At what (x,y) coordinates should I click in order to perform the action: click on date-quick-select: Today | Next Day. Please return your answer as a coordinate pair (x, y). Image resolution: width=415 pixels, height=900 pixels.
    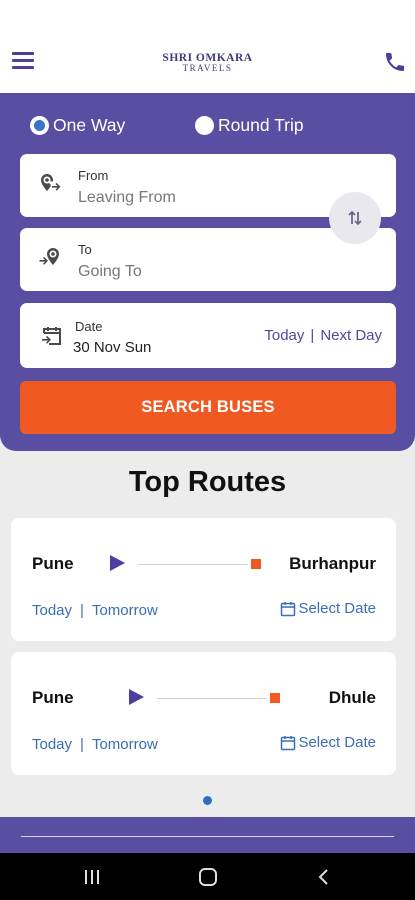
    Looking at the image, I should click on (323, 335).